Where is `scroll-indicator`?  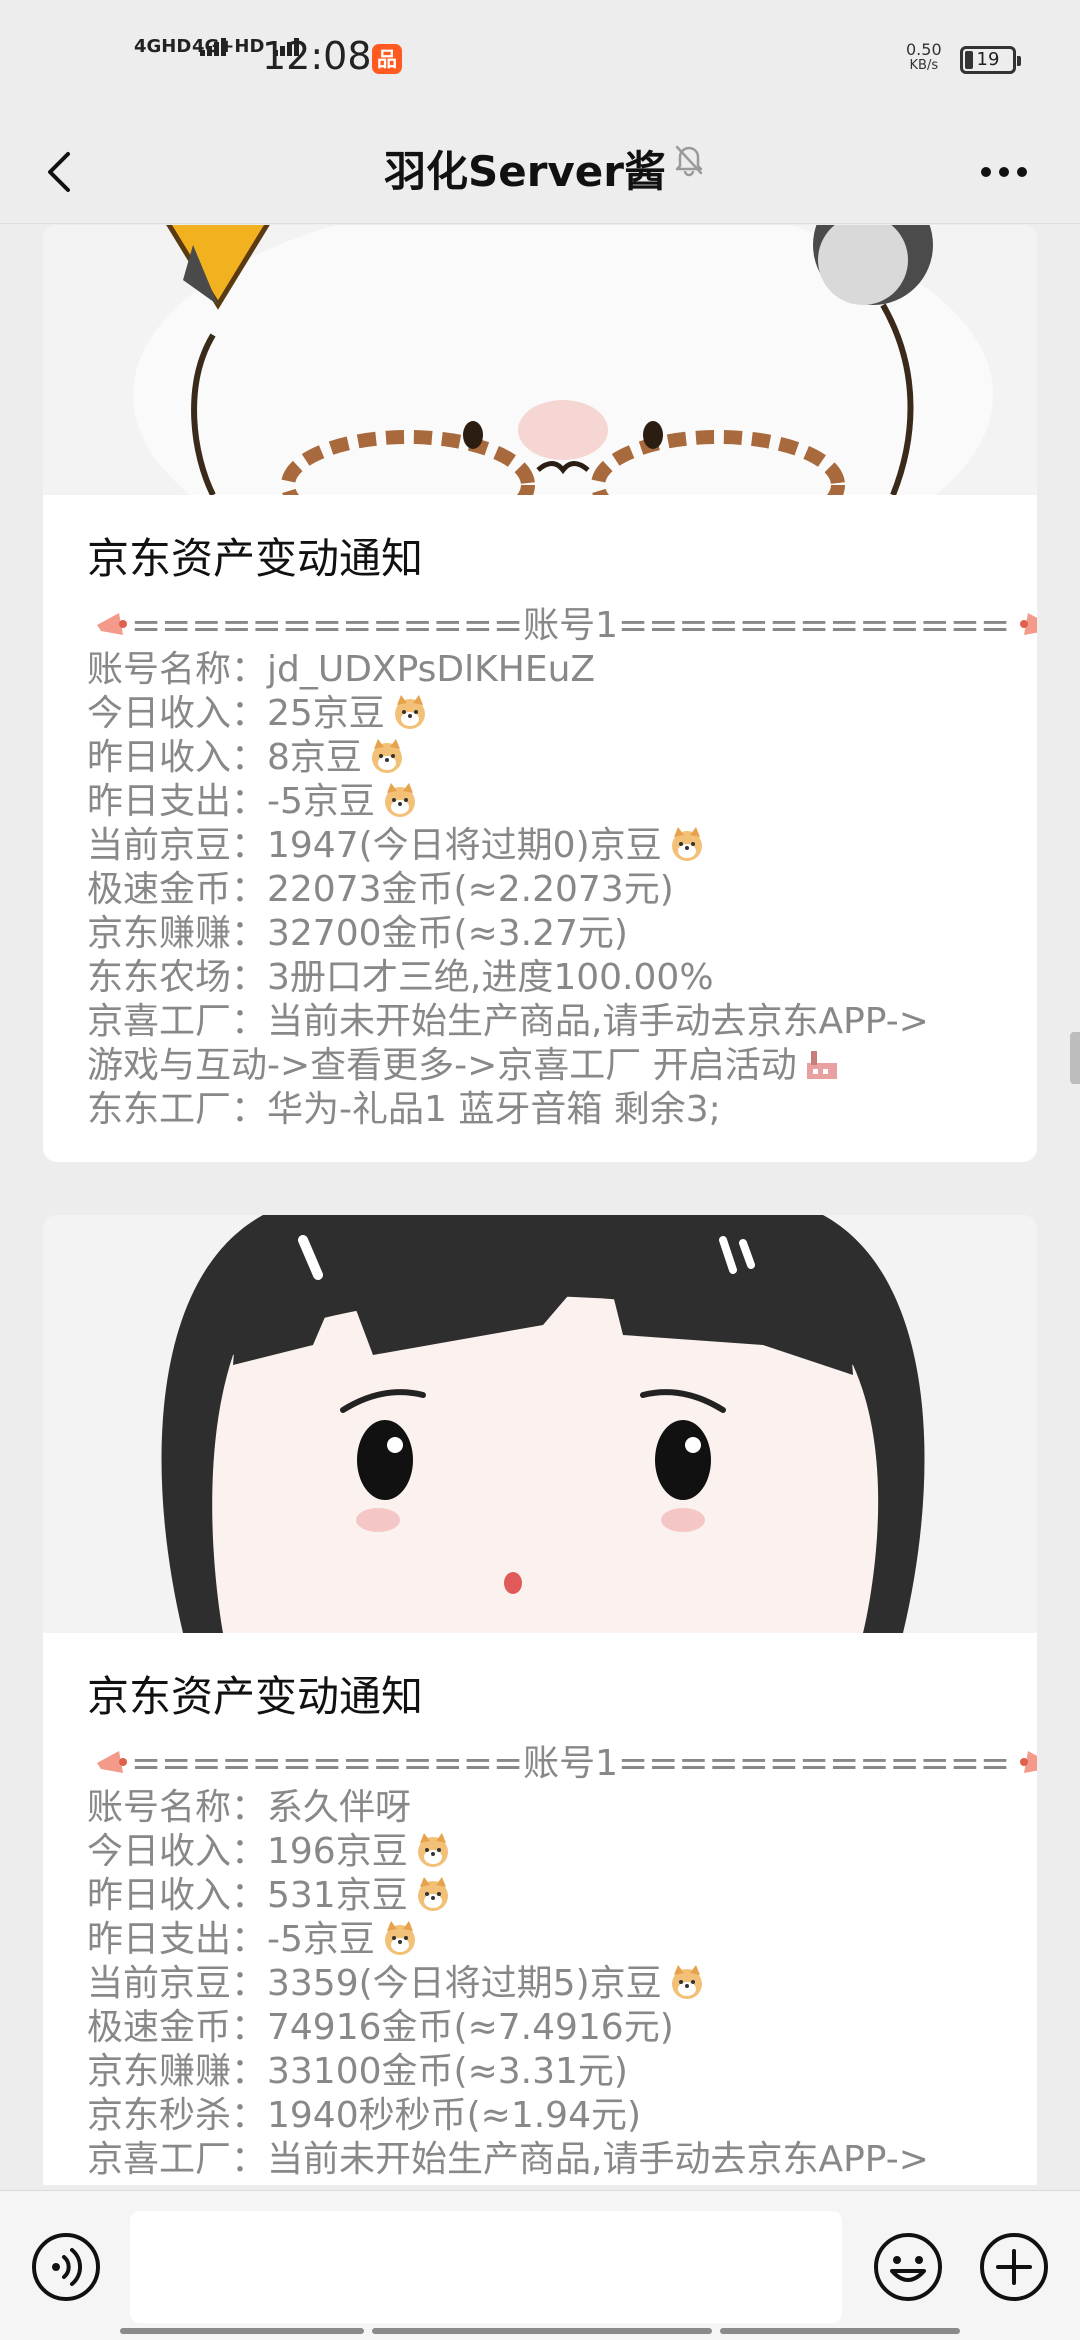
scroll-indicator is located at coordinates (1075, 1058).